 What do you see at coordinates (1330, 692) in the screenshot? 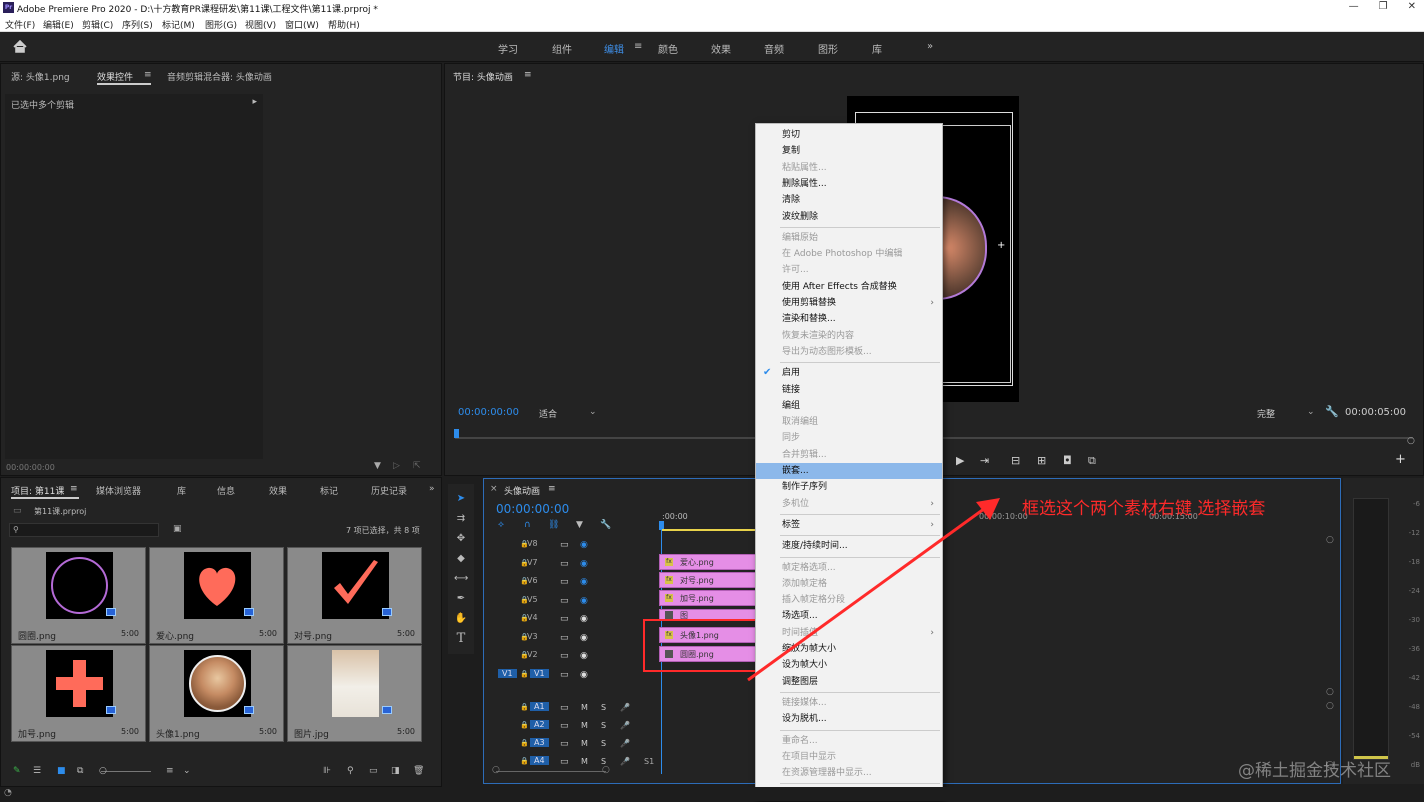
I see `v-scroll-mid-handle: ○` at bounding box center [1330, 692].